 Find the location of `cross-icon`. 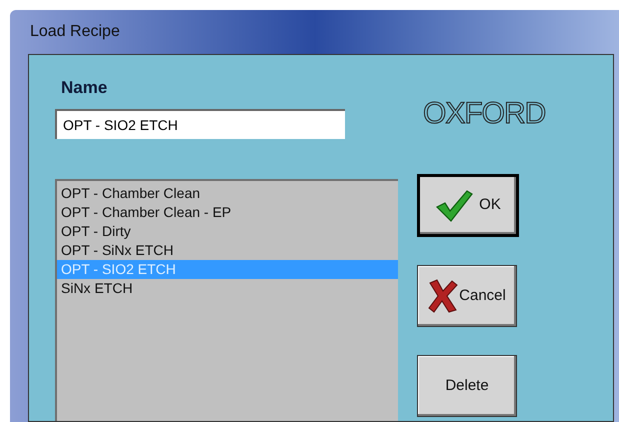

cross-icon is located at coordinates (443, 296).